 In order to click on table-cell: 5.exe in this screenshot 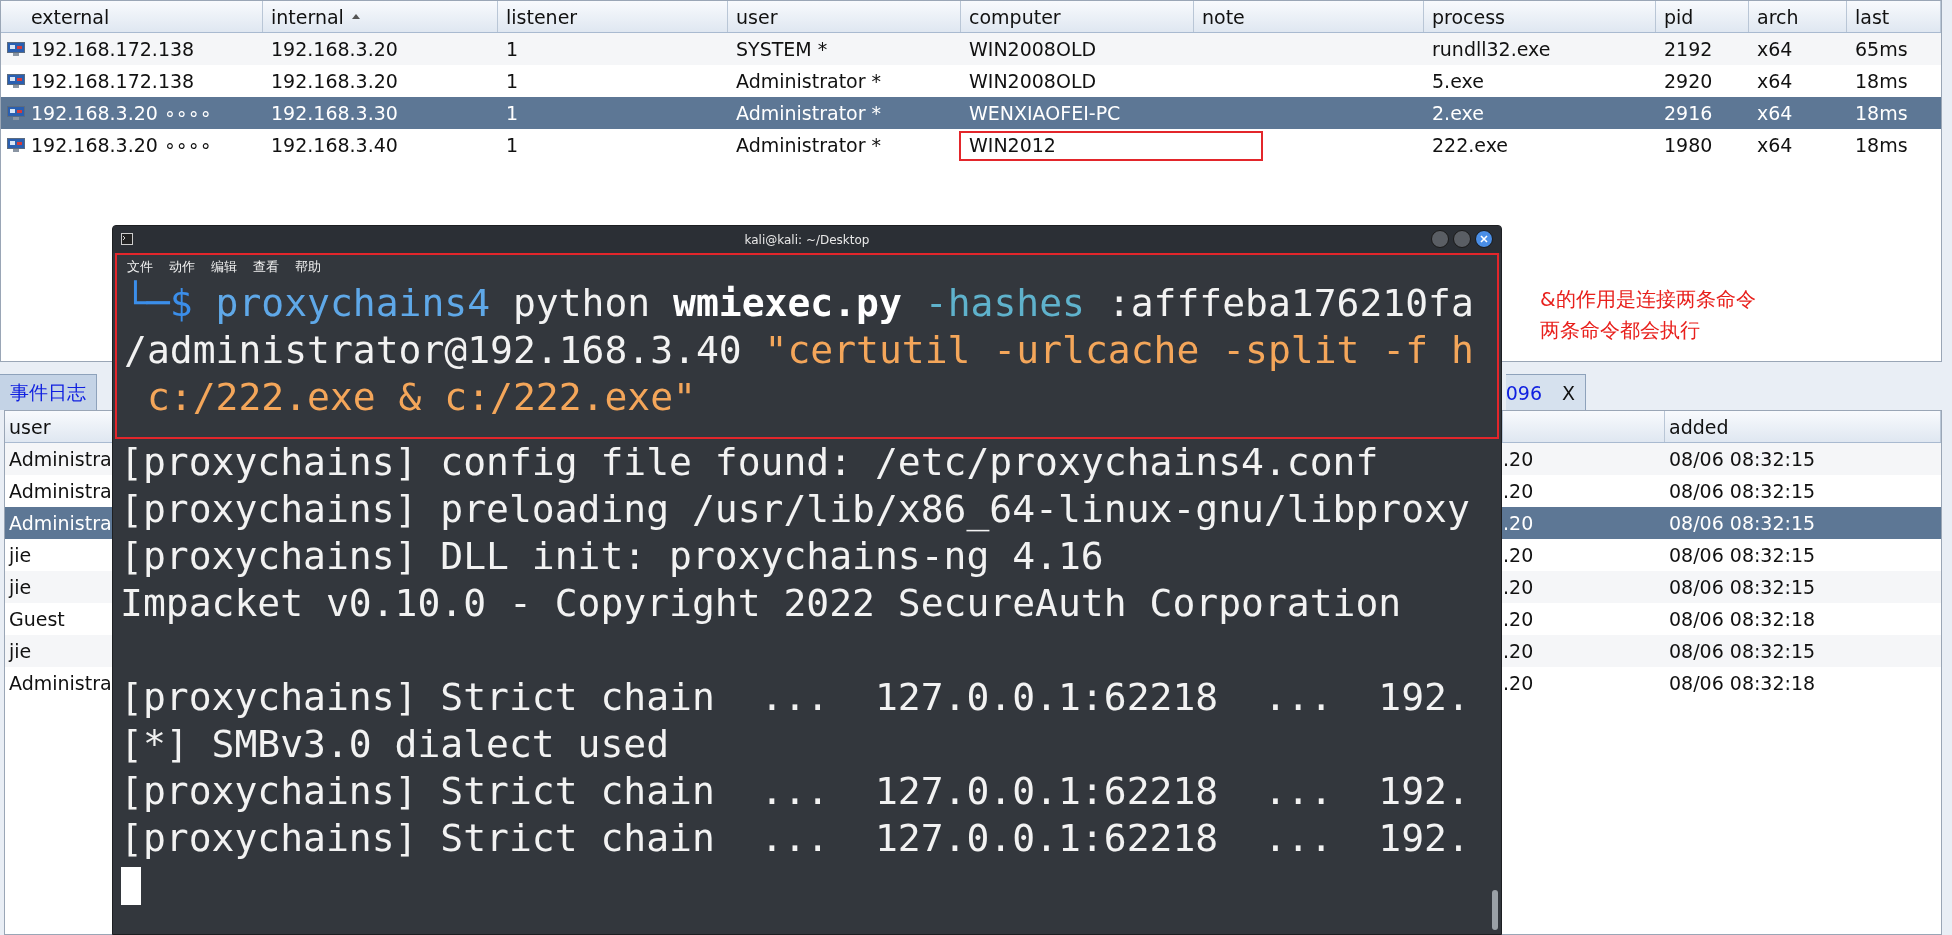, I will do `click(1458, 81)`.